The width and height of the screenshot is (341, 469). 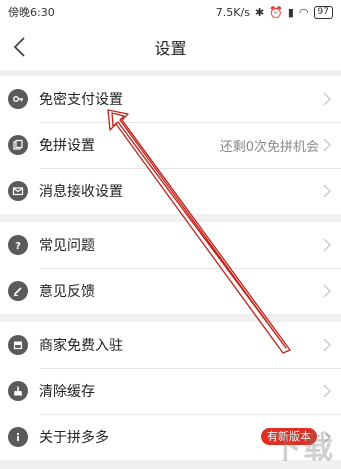 I want to click on settings-item-label: 清除缓存, so click(x=67, y=392).